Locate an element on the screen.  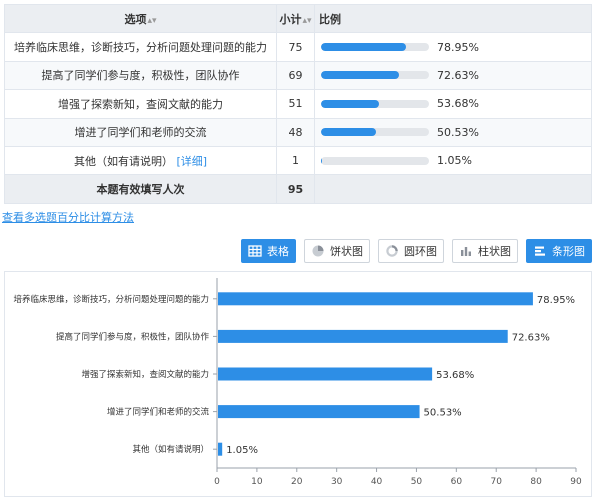
percent-label: 78.95% is located at coordinates (458, 47).